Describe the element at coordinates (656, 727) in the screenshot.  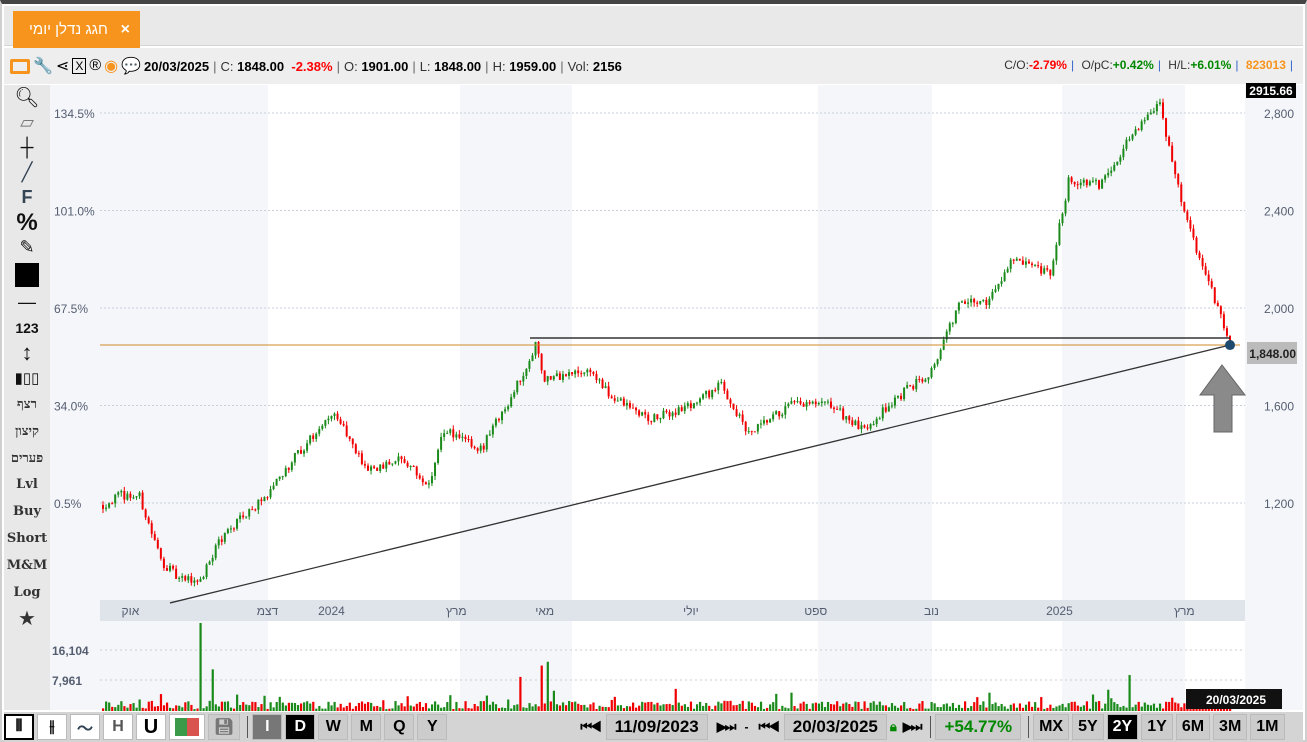
I see `from-date: 11/09/2023` at that location.